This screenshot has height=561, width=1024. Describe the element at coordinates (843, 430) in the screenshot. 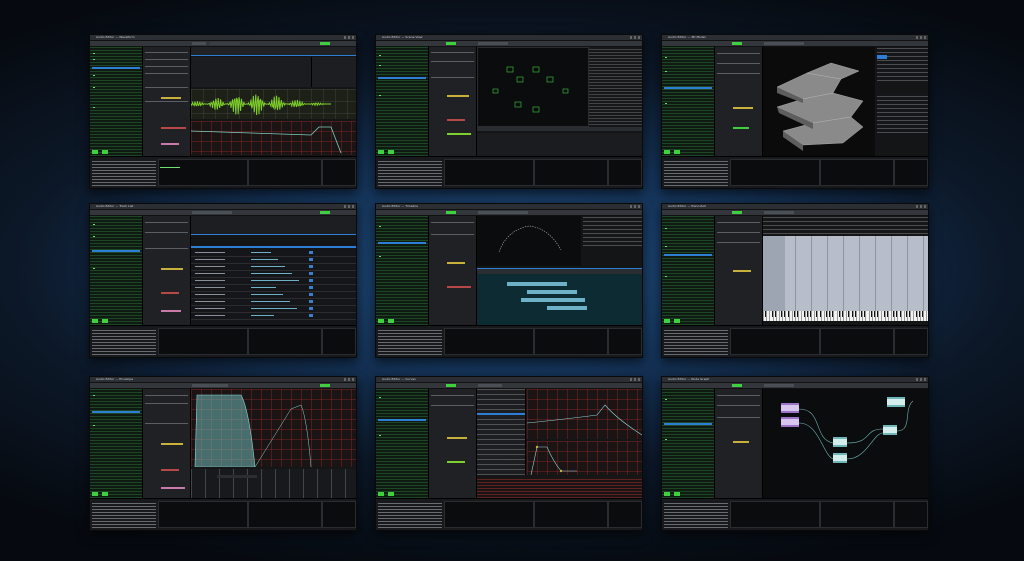

I see `node` at that location.